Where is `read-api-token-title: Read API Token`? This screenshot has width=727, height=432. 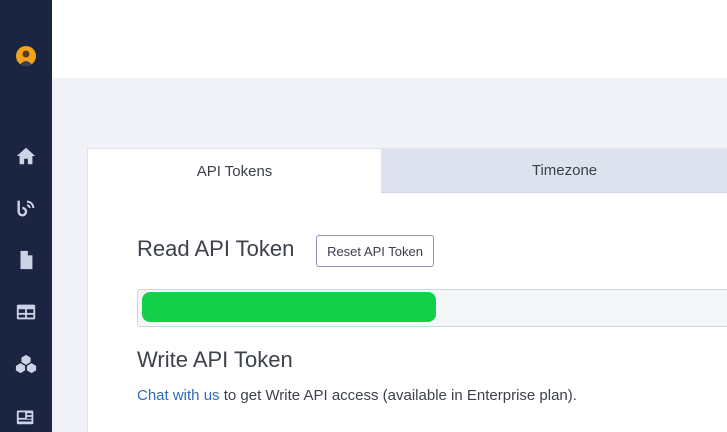
read-api-token-title: Read API Token is located at coordinates (216, 248).